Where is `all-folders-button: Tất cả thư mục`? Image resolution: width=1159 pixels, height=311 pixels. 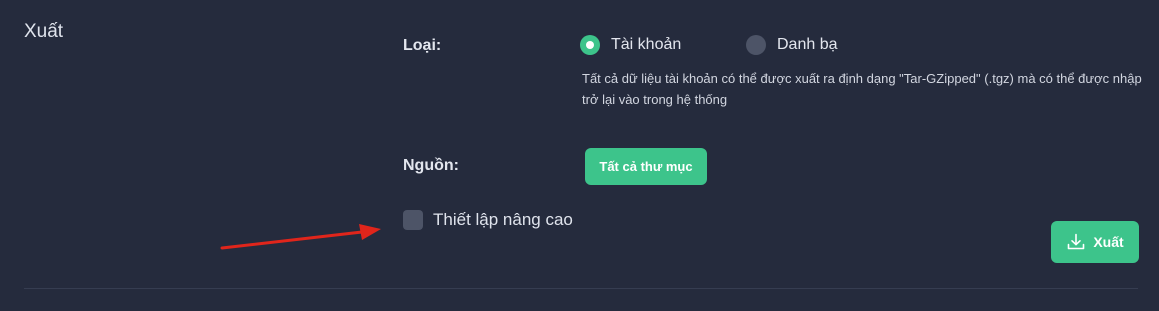
all-folders-button: Tất cả thư mục is located at coordinates (646, 166).